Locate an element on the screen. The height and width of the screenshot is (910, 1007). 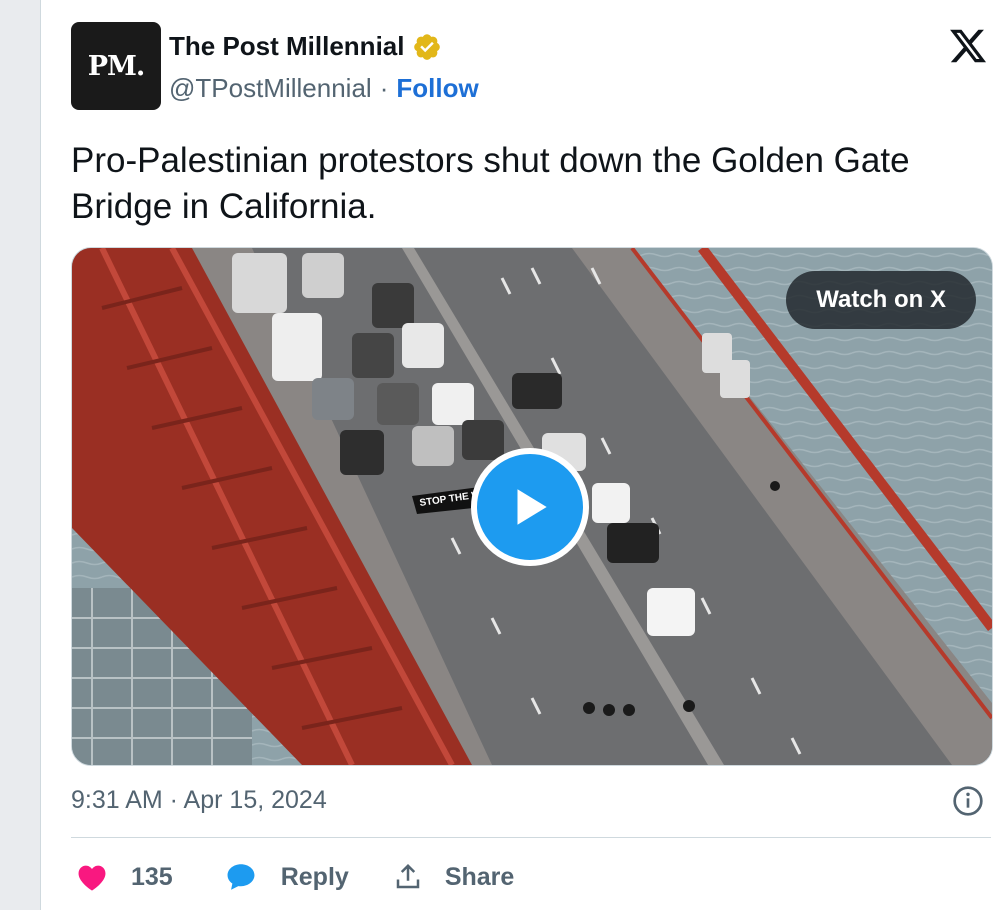
follow-button: Follow is located at coordinates (437, 88).